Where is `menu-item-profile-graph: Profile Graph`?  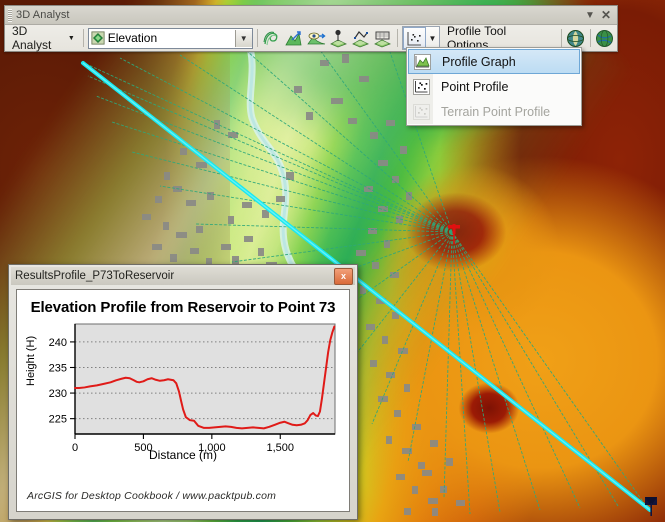 menu-item-profile-graph: Profile Graph is located at coordinates (494, 61).